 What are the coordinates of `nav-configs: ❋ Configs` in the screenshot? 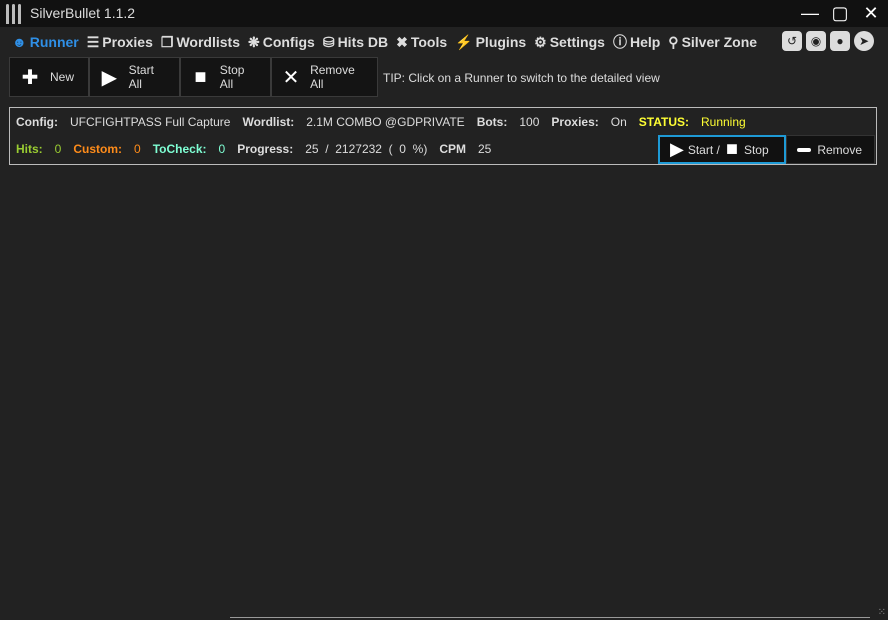 It's located at (281, 42).